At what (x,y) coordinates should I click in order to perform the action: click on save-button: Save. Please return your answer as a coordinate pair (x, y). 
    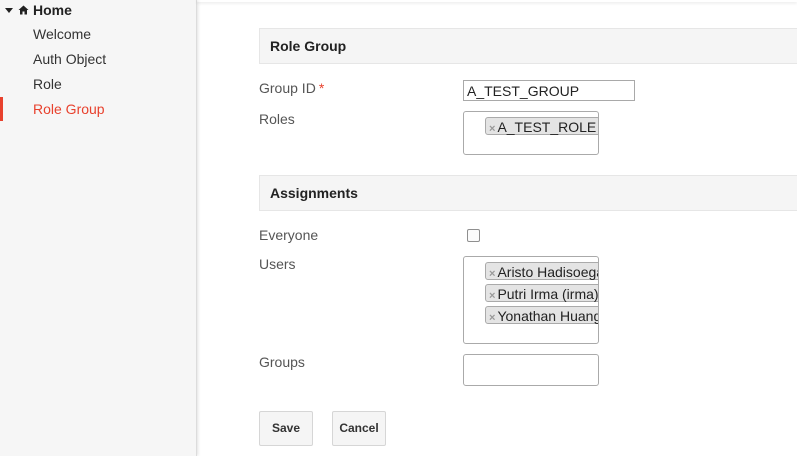
    Looking at the image, I should click on (286, 428).